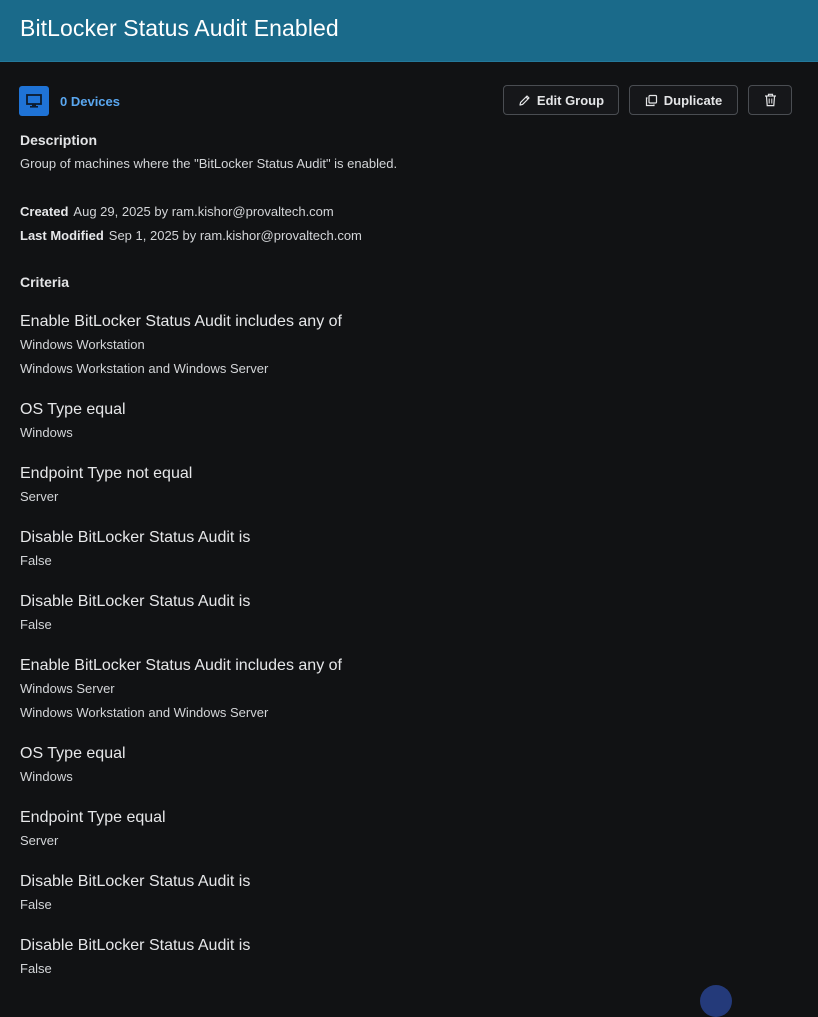 This screenshot has width=818, height=1017. I want to click on criterion-title: Endpoint Type not equal, so click(106, 473).